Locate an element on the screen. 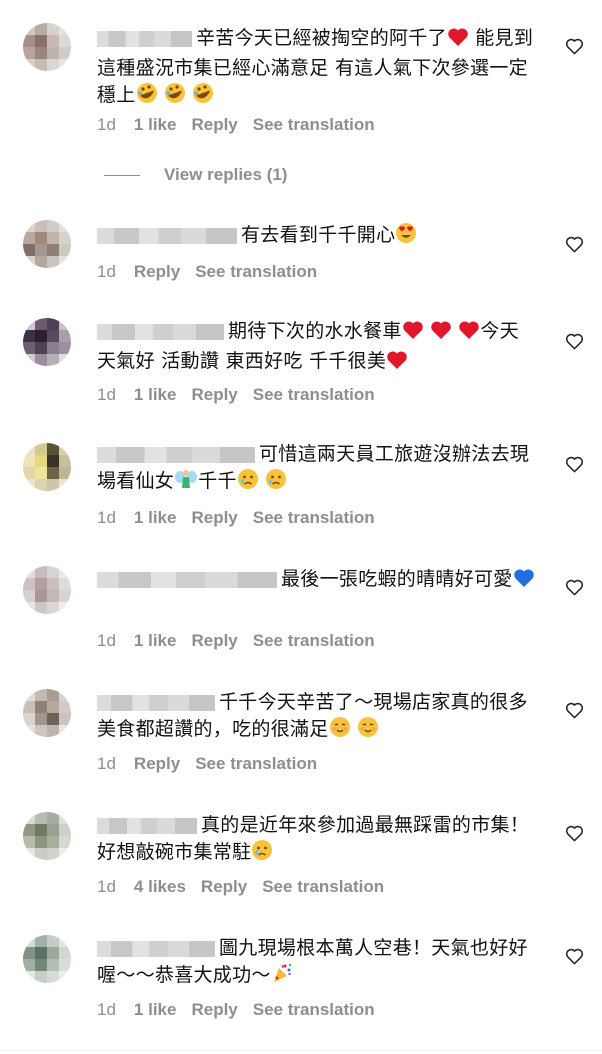 The height and width of the screenshot is (1054, 602). comment-meta: 1d 4 likes Reply See translation is located at coordinates (248, 887).